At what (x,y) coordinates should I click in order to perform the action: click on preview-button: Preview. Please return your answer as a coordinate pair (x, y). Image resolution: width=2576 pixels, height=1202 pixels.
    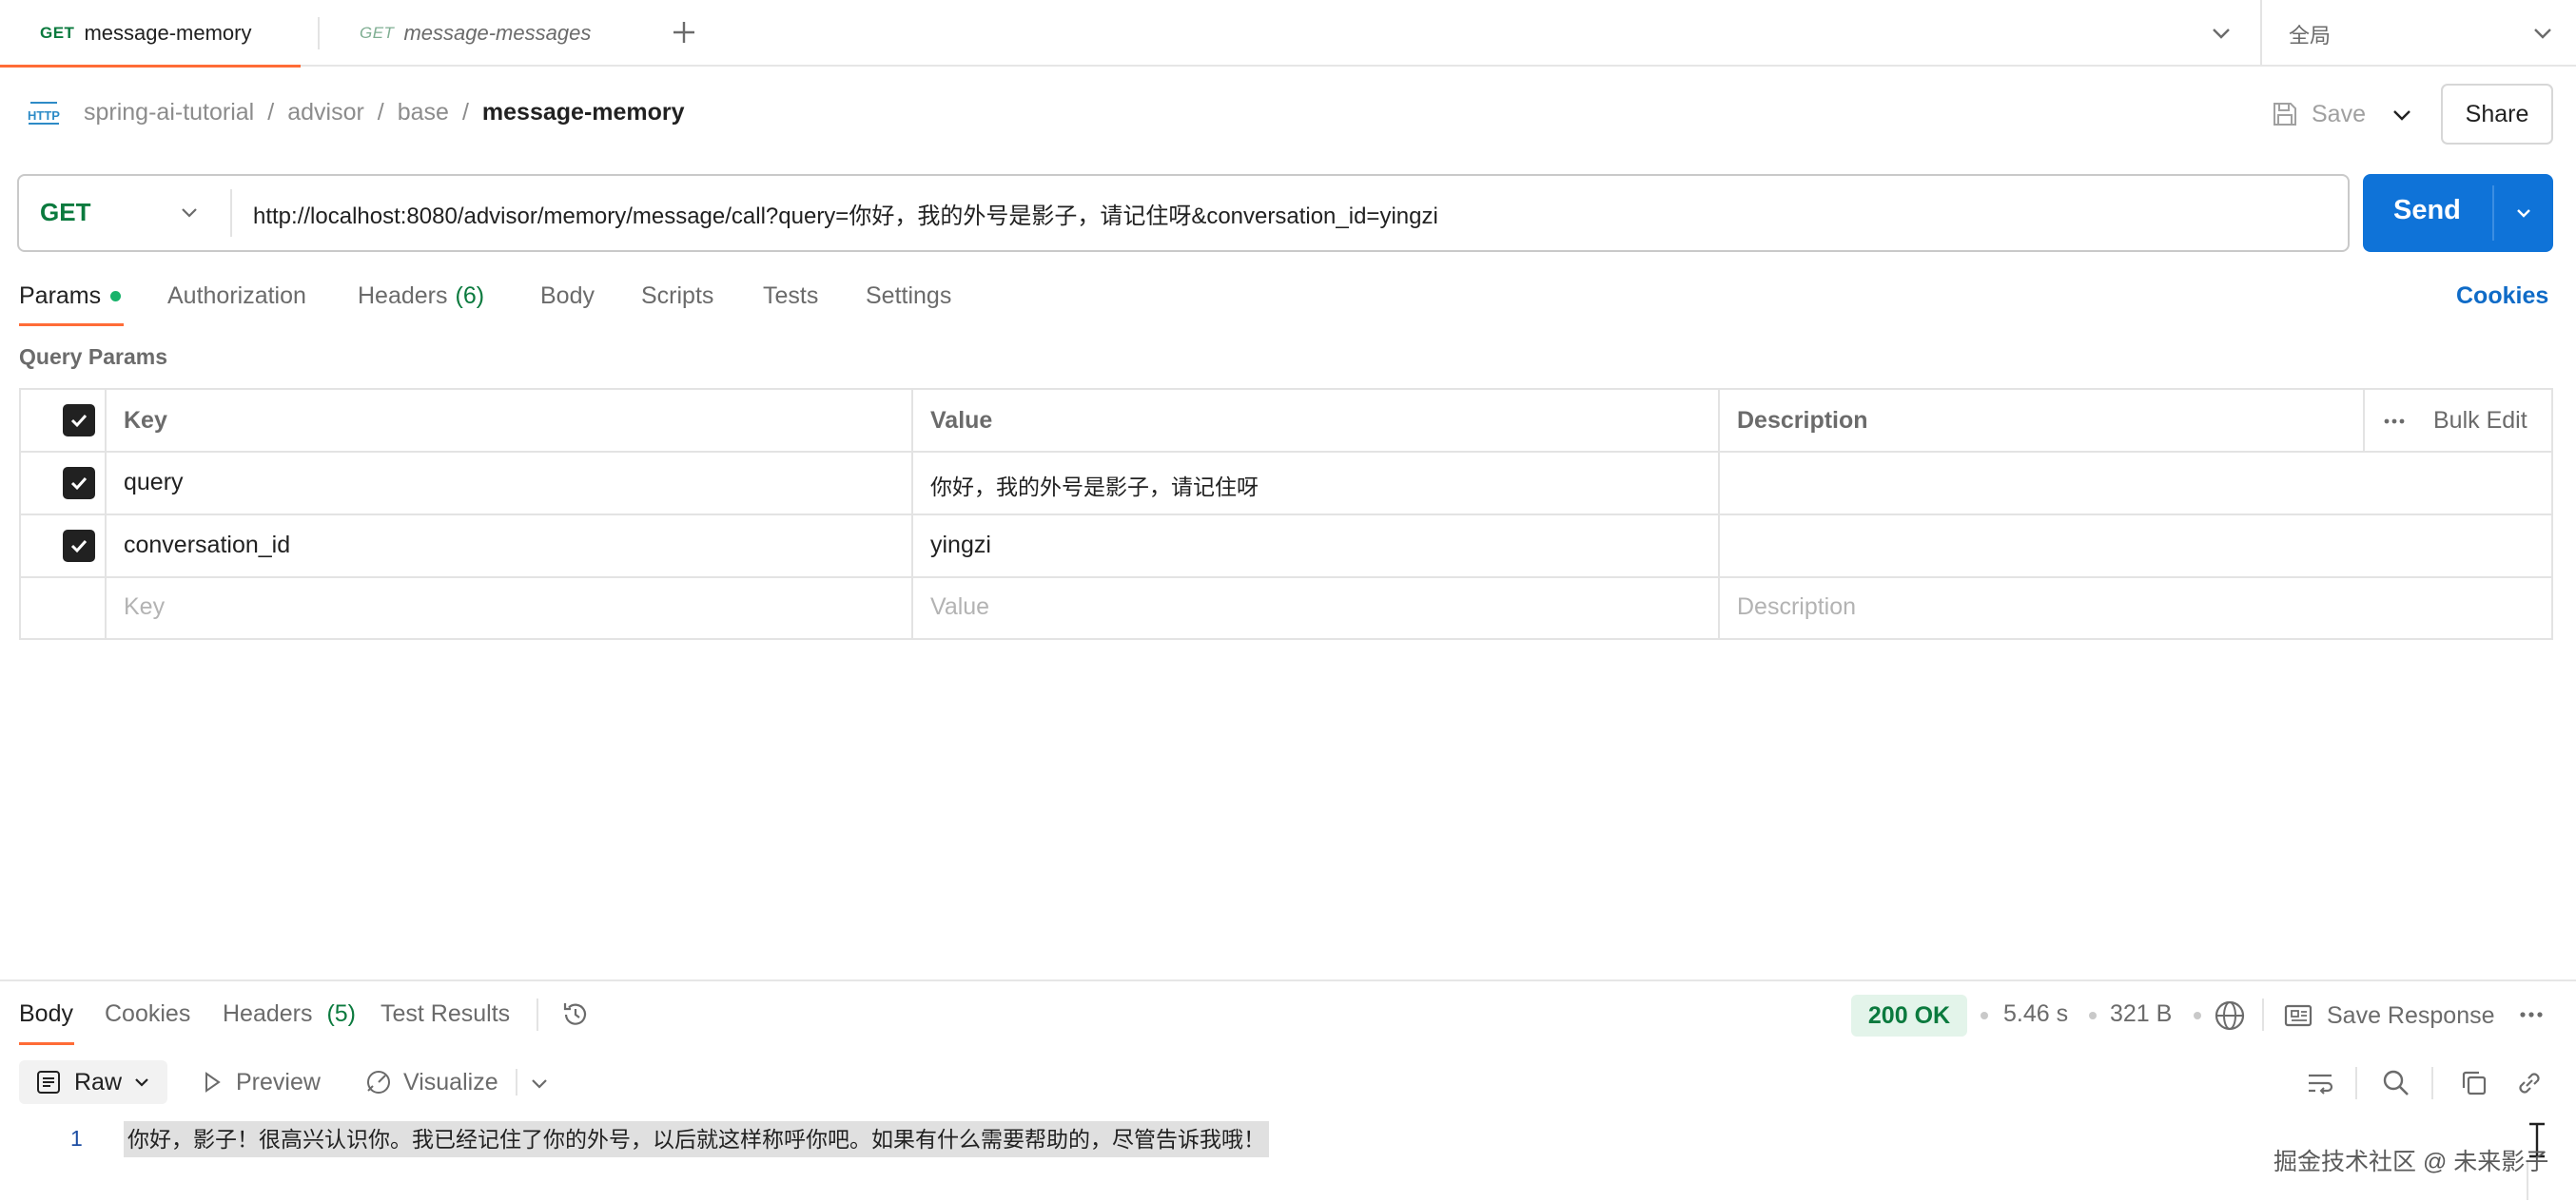
    Looking at the image, I should click on (259, 1082).